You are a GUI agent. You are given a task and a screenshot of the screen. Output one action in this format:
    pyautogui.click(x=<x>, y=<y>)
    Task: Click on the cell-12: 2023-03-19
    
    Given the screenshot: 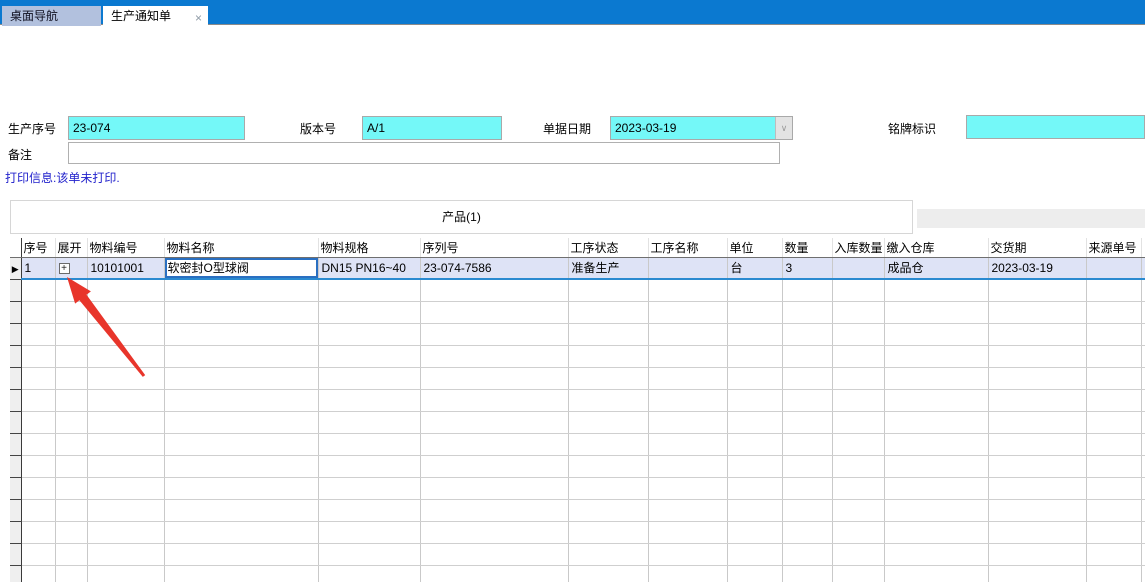 What is the action you would take?
    pyautogui.click(x=1037, y=268)
    